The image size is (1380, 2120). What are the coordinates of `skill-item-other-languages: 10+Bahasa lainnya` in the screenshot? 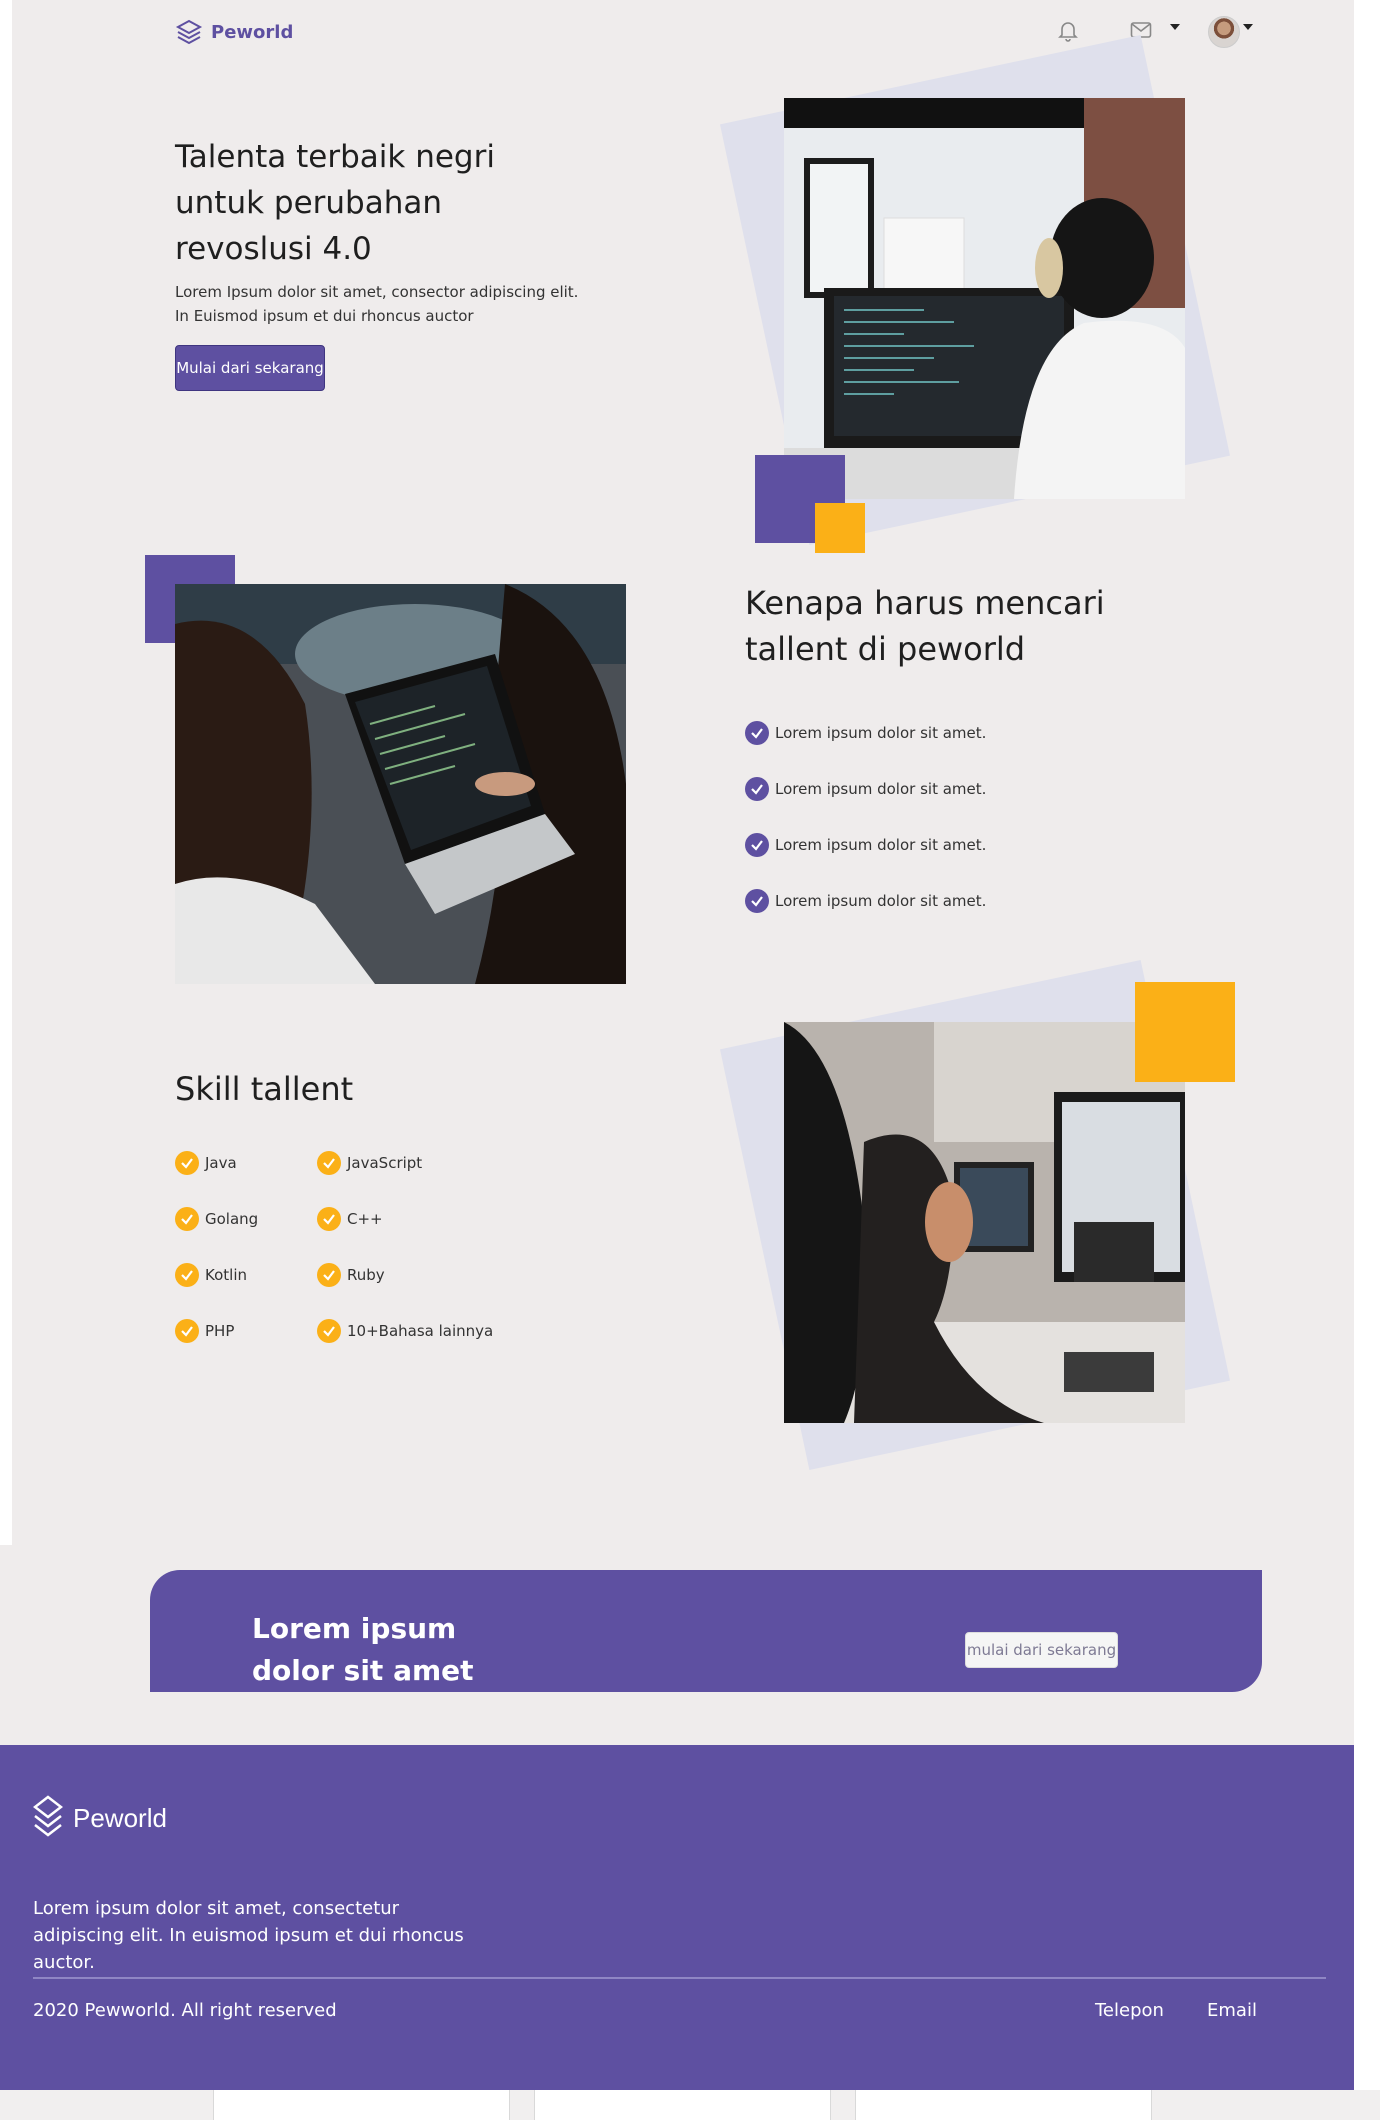 It's located at (417, 1331).